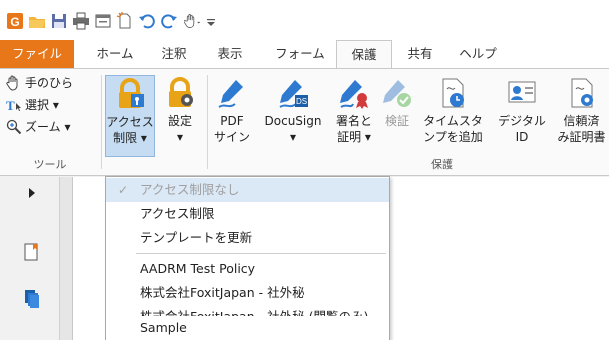 Image resolution: width=609 pixels, height=340 pixels. What do you see at coordinates (453, 137) in the screenshot?
I see `add-timestamp-label-2: ンプを追加` at bounding box center [453, 137].